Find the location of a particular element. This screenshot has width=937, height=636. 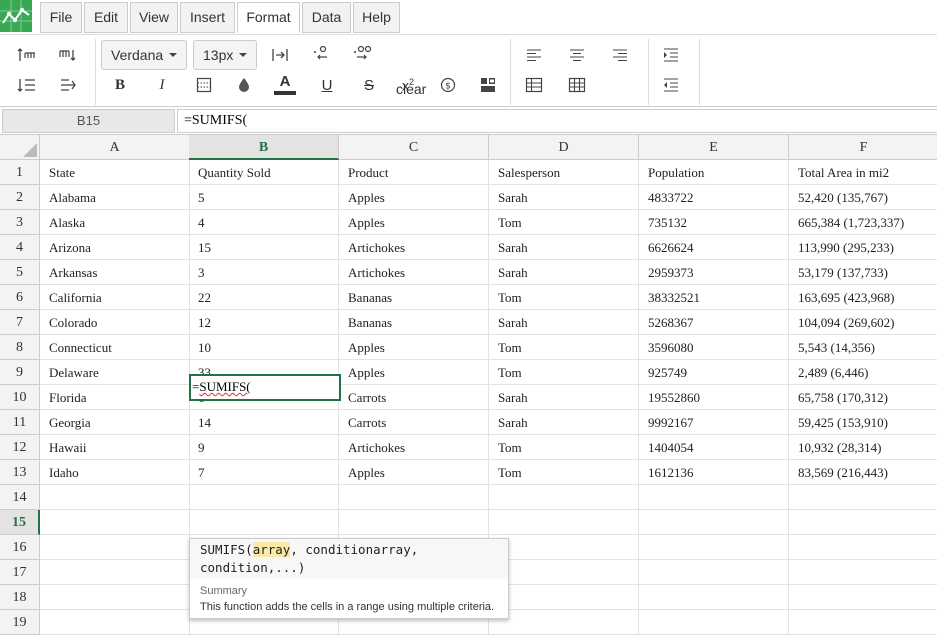

underline-button: U is located at coordinates (327, 85).